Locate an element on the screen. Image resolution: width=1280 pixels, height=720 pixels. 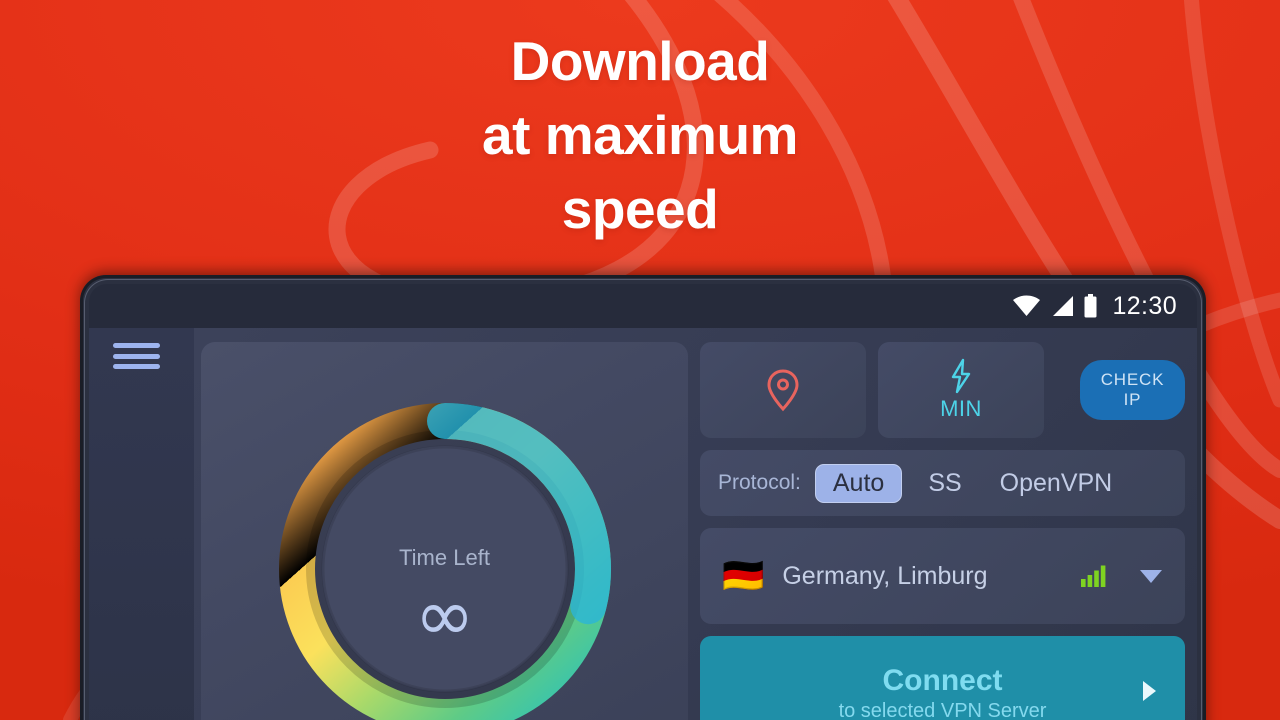
play-arrow-icon is located at coordinates (1149, 690).